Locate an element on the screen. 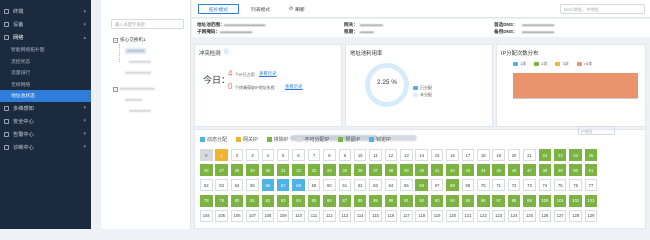 Image resolution: width=650 pixels, height=240 pixels. ip-cell: 102 is located at coordinates (575, 200).